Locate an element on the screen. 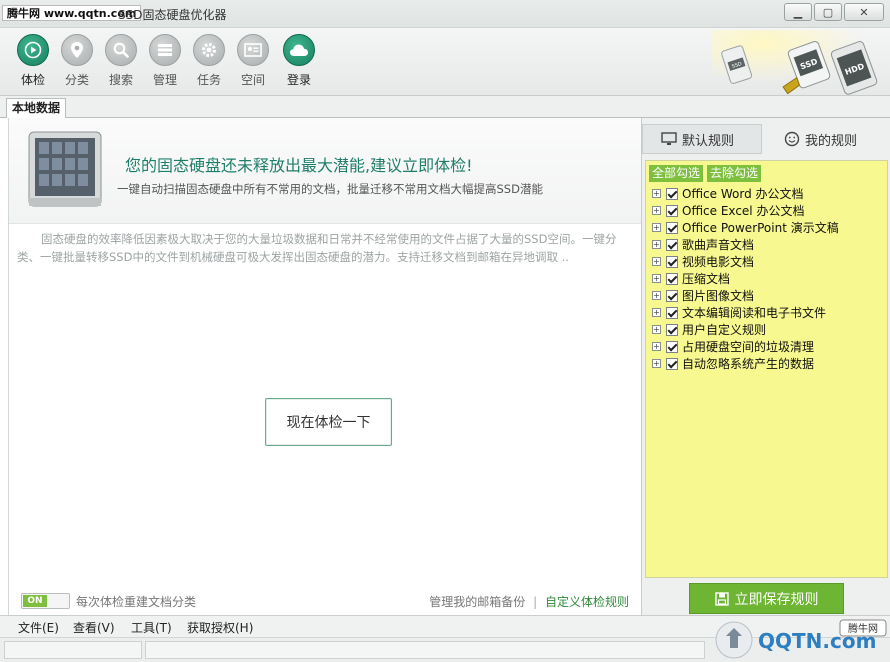 The width and height of the screenshot is (890, 662). rule-label: 视频电影文档 is located at coordinates (718, 262).